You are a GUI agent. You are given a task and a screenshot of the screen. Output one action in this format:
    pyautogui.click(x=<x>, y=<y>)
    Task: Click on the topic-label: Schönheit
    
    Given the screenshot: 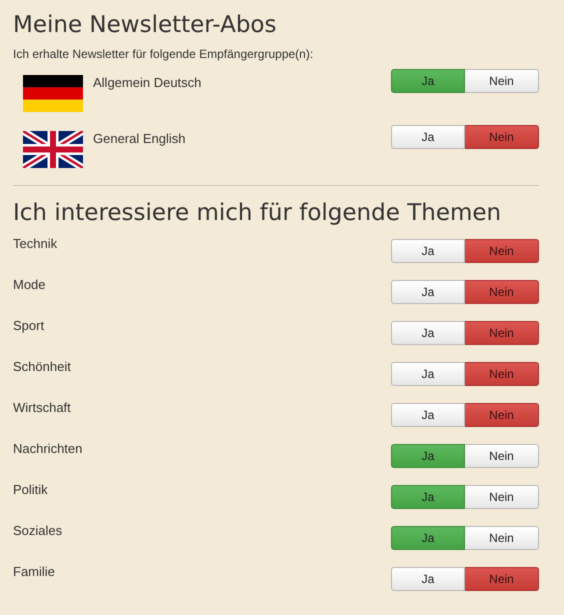 What is the action you would take?
    pyautogui.click(x=42, y=367)
    